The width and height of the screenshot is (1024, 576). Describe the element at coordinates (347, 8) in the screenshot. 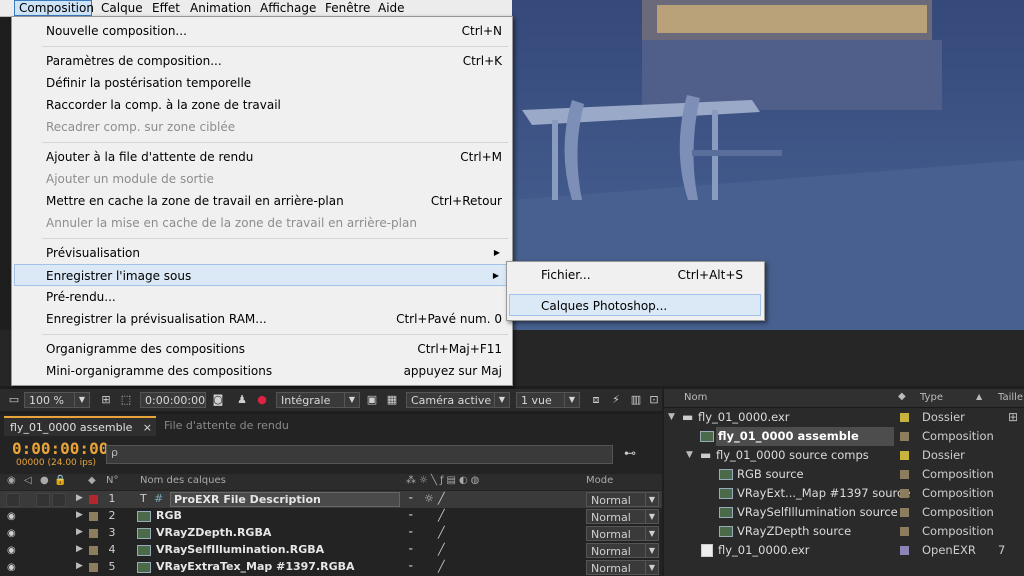

I see `menu-fenetre: Fenêtre` at that location.